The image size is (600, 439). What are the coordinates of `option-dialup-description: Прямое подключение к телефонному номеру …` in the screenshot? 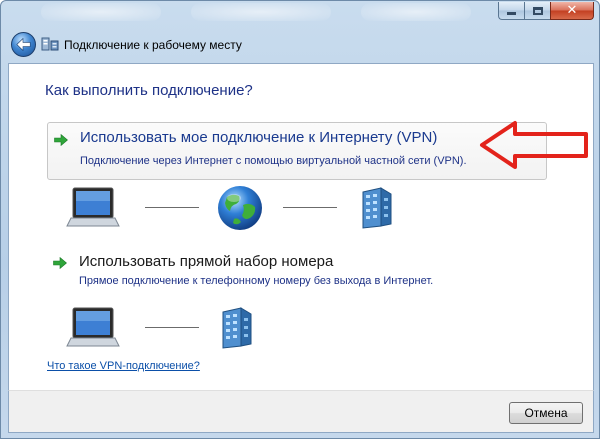 It's located at (256, 281).